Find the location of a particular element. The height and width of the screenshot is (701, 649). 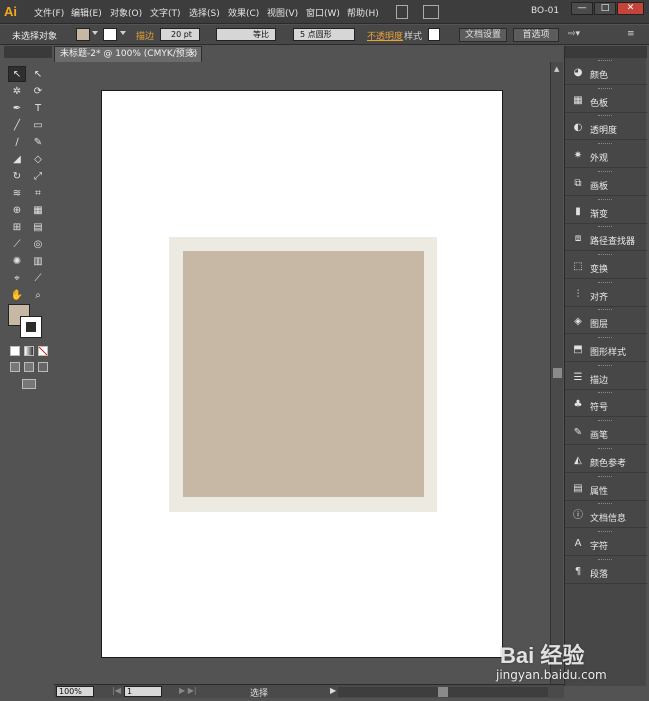

panel-layers: ◈ 图层 is located at coordinates (606, 321).